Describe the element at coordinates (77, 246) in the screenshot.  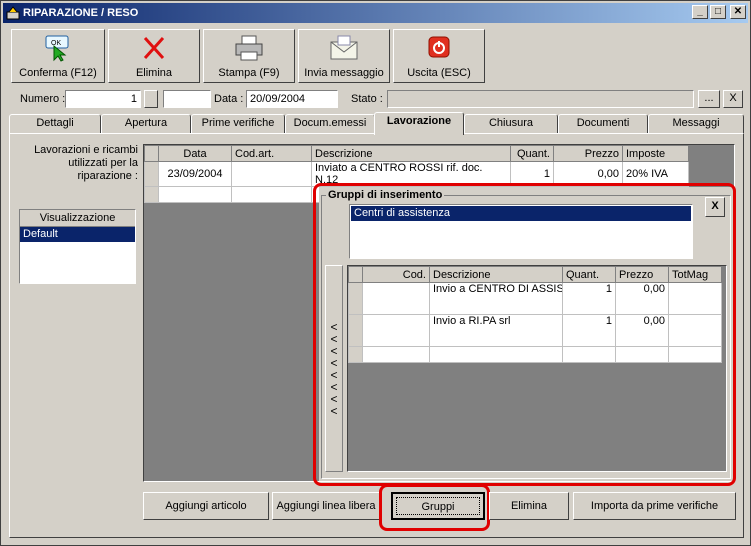
I see `view-list: Visualizzazione Default` at that location.